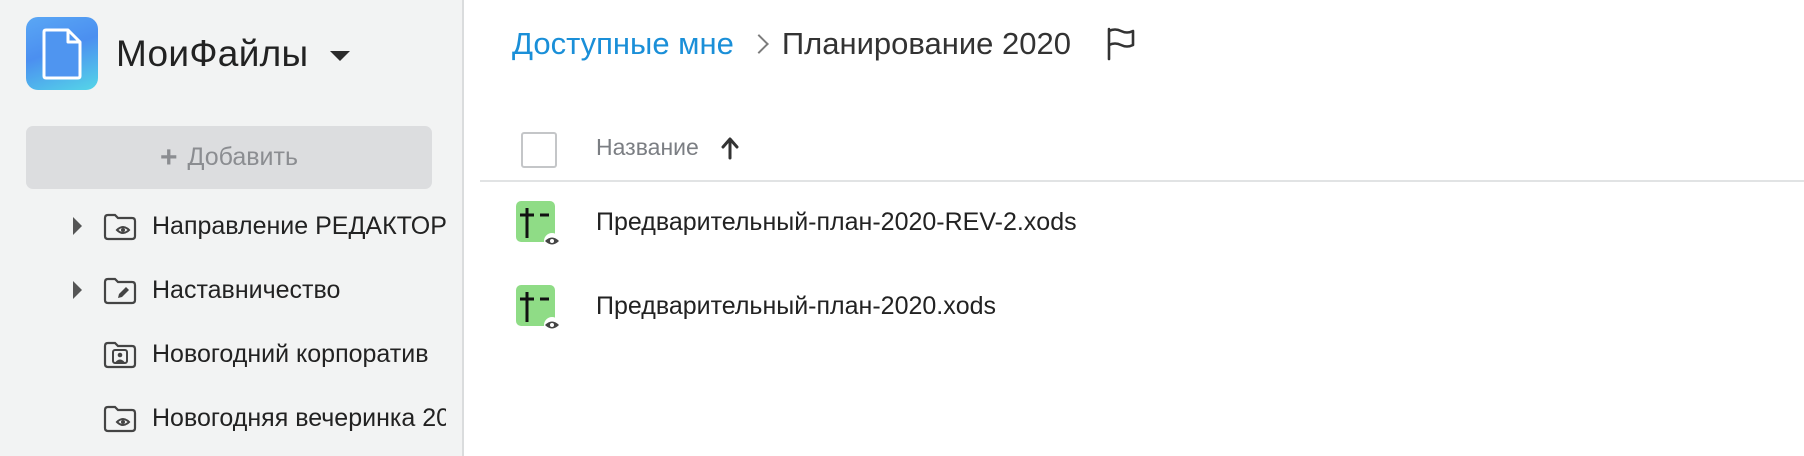 This screenshot has width=1804, height=456. I want to click on app-switcher: МоиФайлы, so click(188, 53).